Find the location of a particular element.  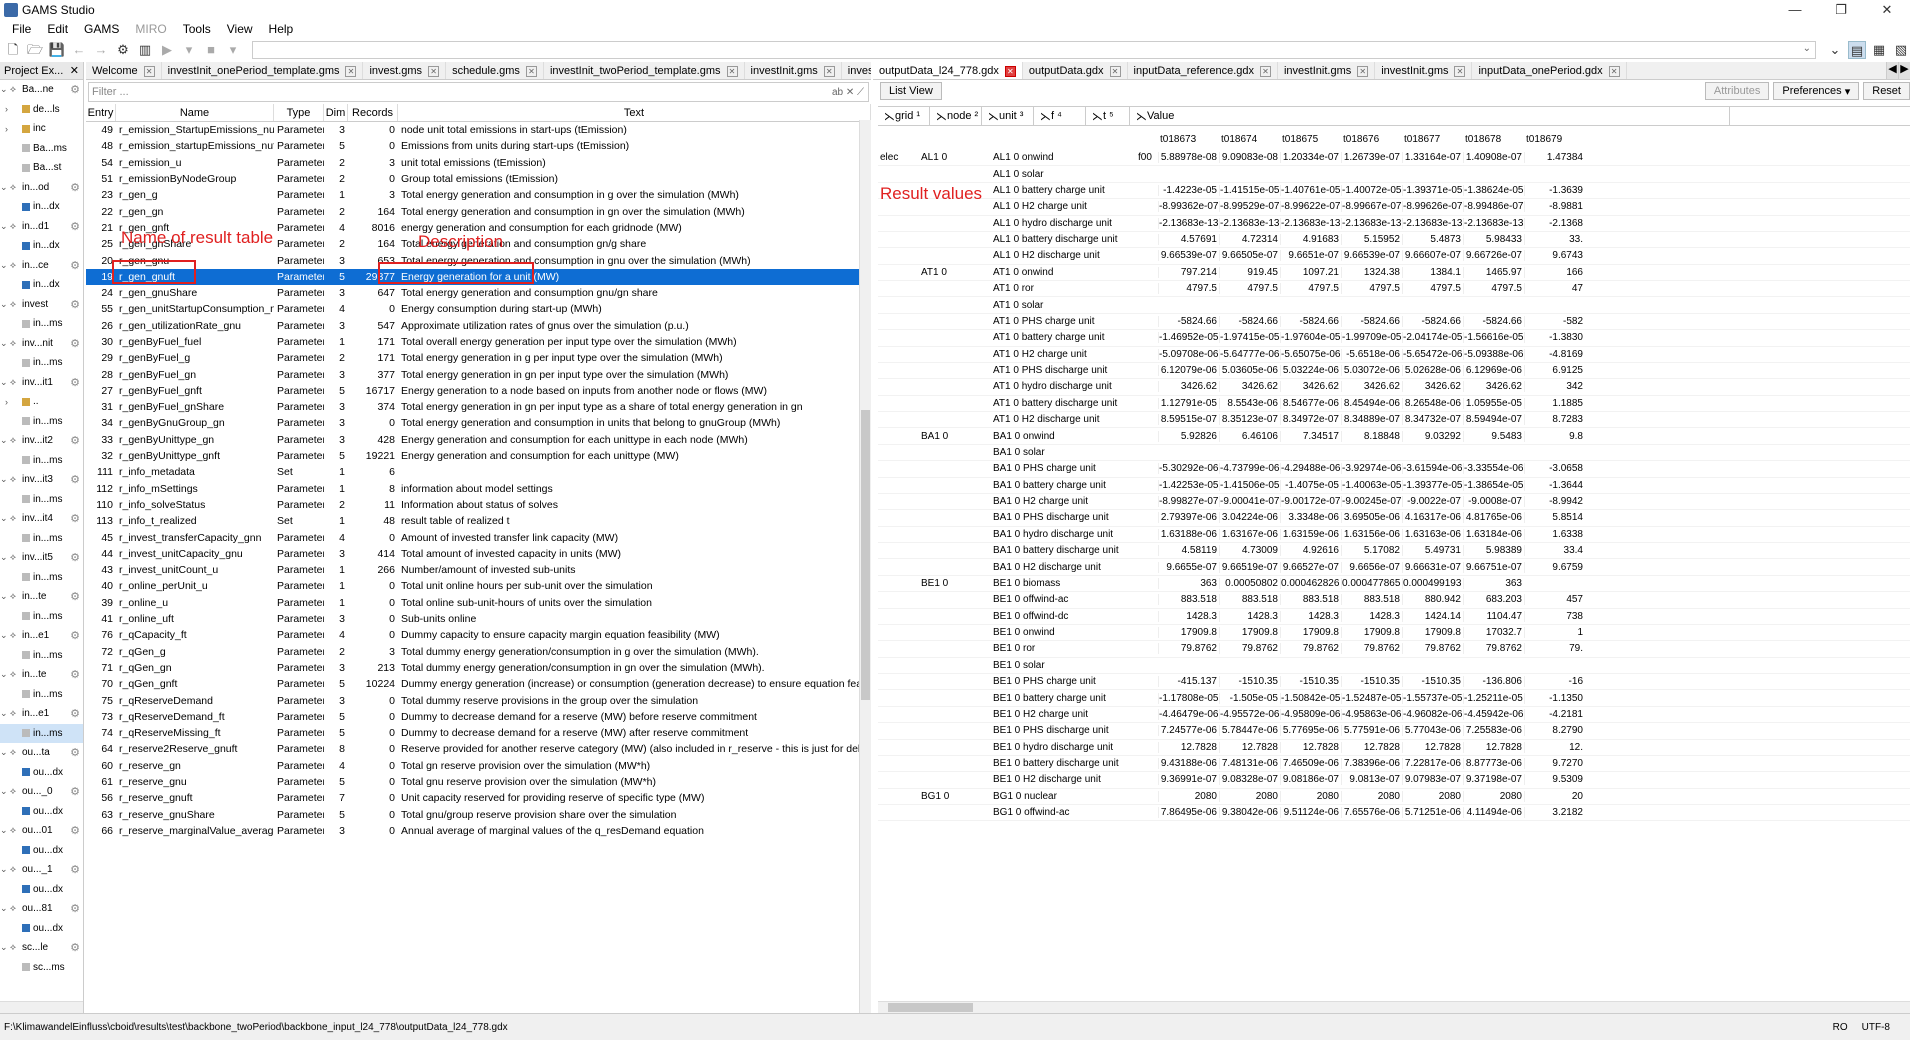

pivot-value: 6.12969e-06 is located at coordinates (1493, 371).